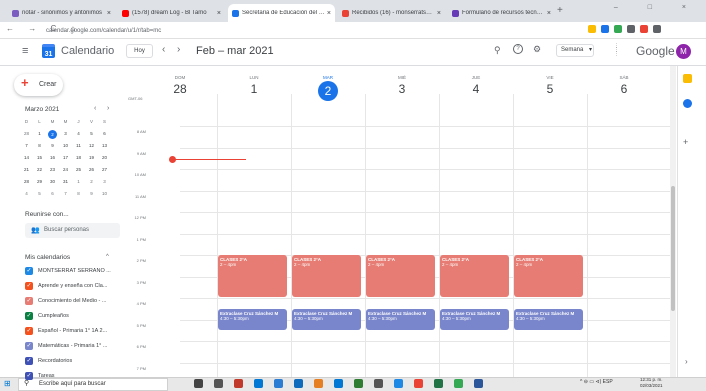 This screenshot has width=706, height=391. What do you see at coordinates (61, 13) in the screenshot?
I see `browser-tab: notar - sinónimos y antónimos ×` at bounding box center [61, 13].